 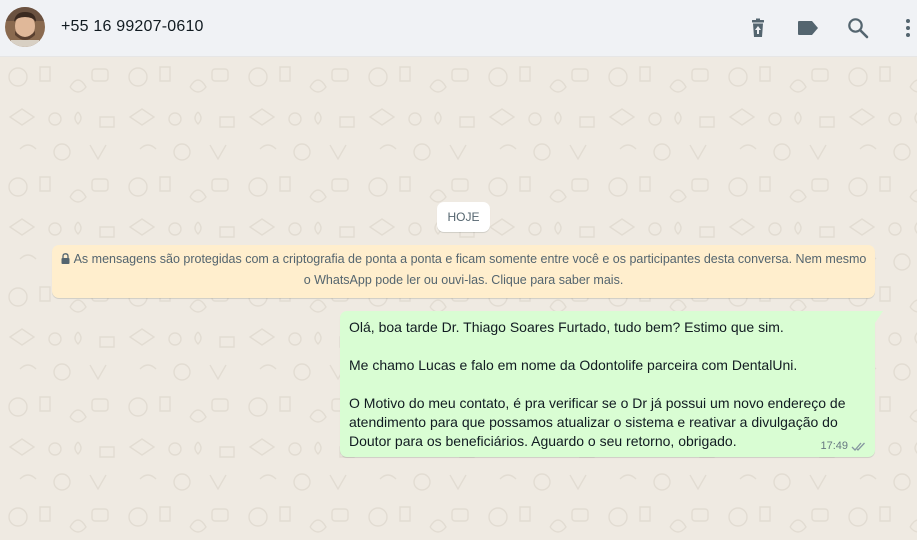 I want to click on date-divider: HOJE, so click(x=463, y=217).